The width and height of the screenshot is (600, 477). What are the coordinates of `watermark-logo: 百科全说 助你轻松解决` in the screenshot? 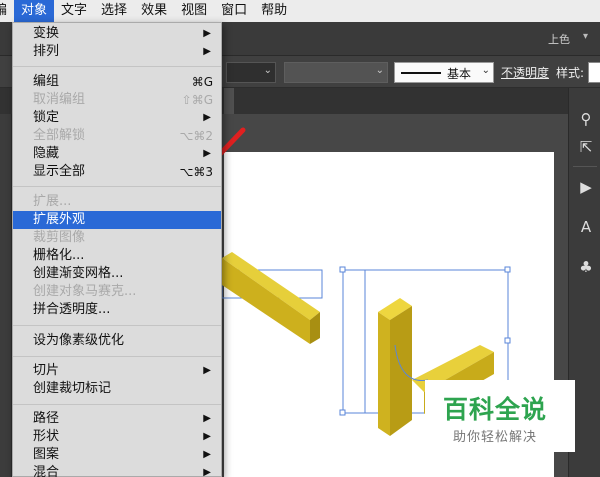 It's located at (500, 416).